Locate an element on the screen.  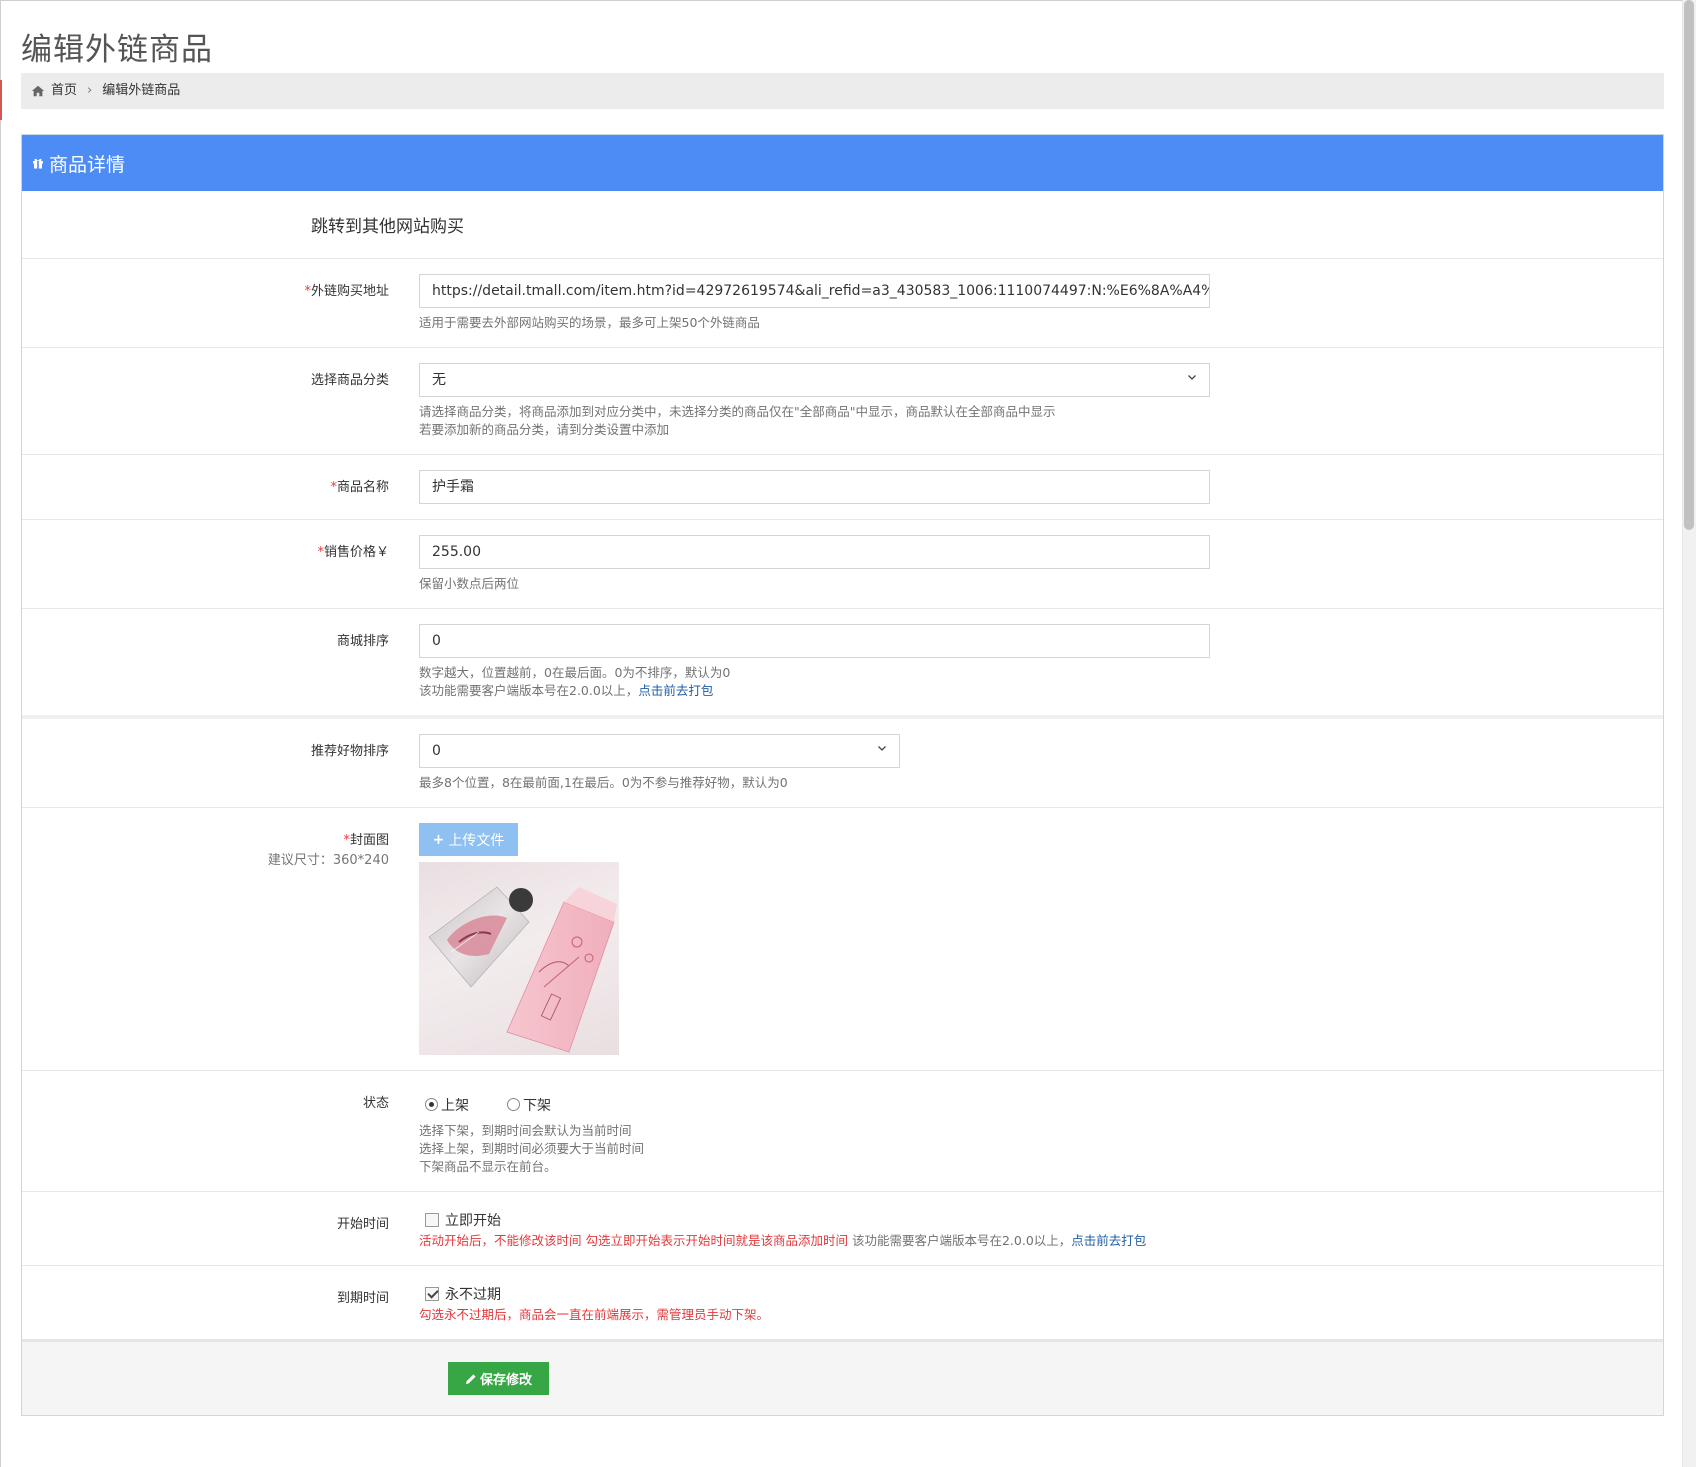
status-on-radio: 上架 is located at coordinates (447, 1105).